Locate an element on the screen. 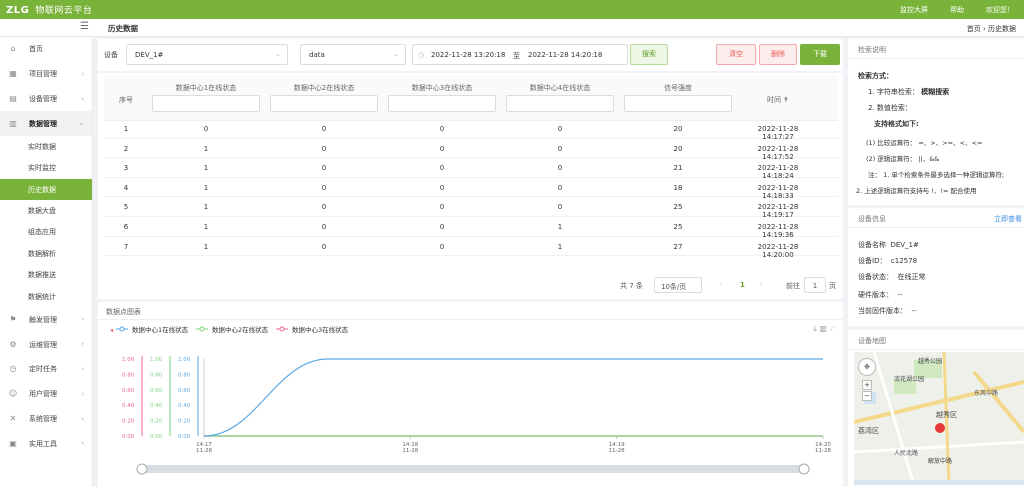 This screenshot has height=487, width=1024. submenu-item: 数据大盘 is located at coordinates (46, 210).